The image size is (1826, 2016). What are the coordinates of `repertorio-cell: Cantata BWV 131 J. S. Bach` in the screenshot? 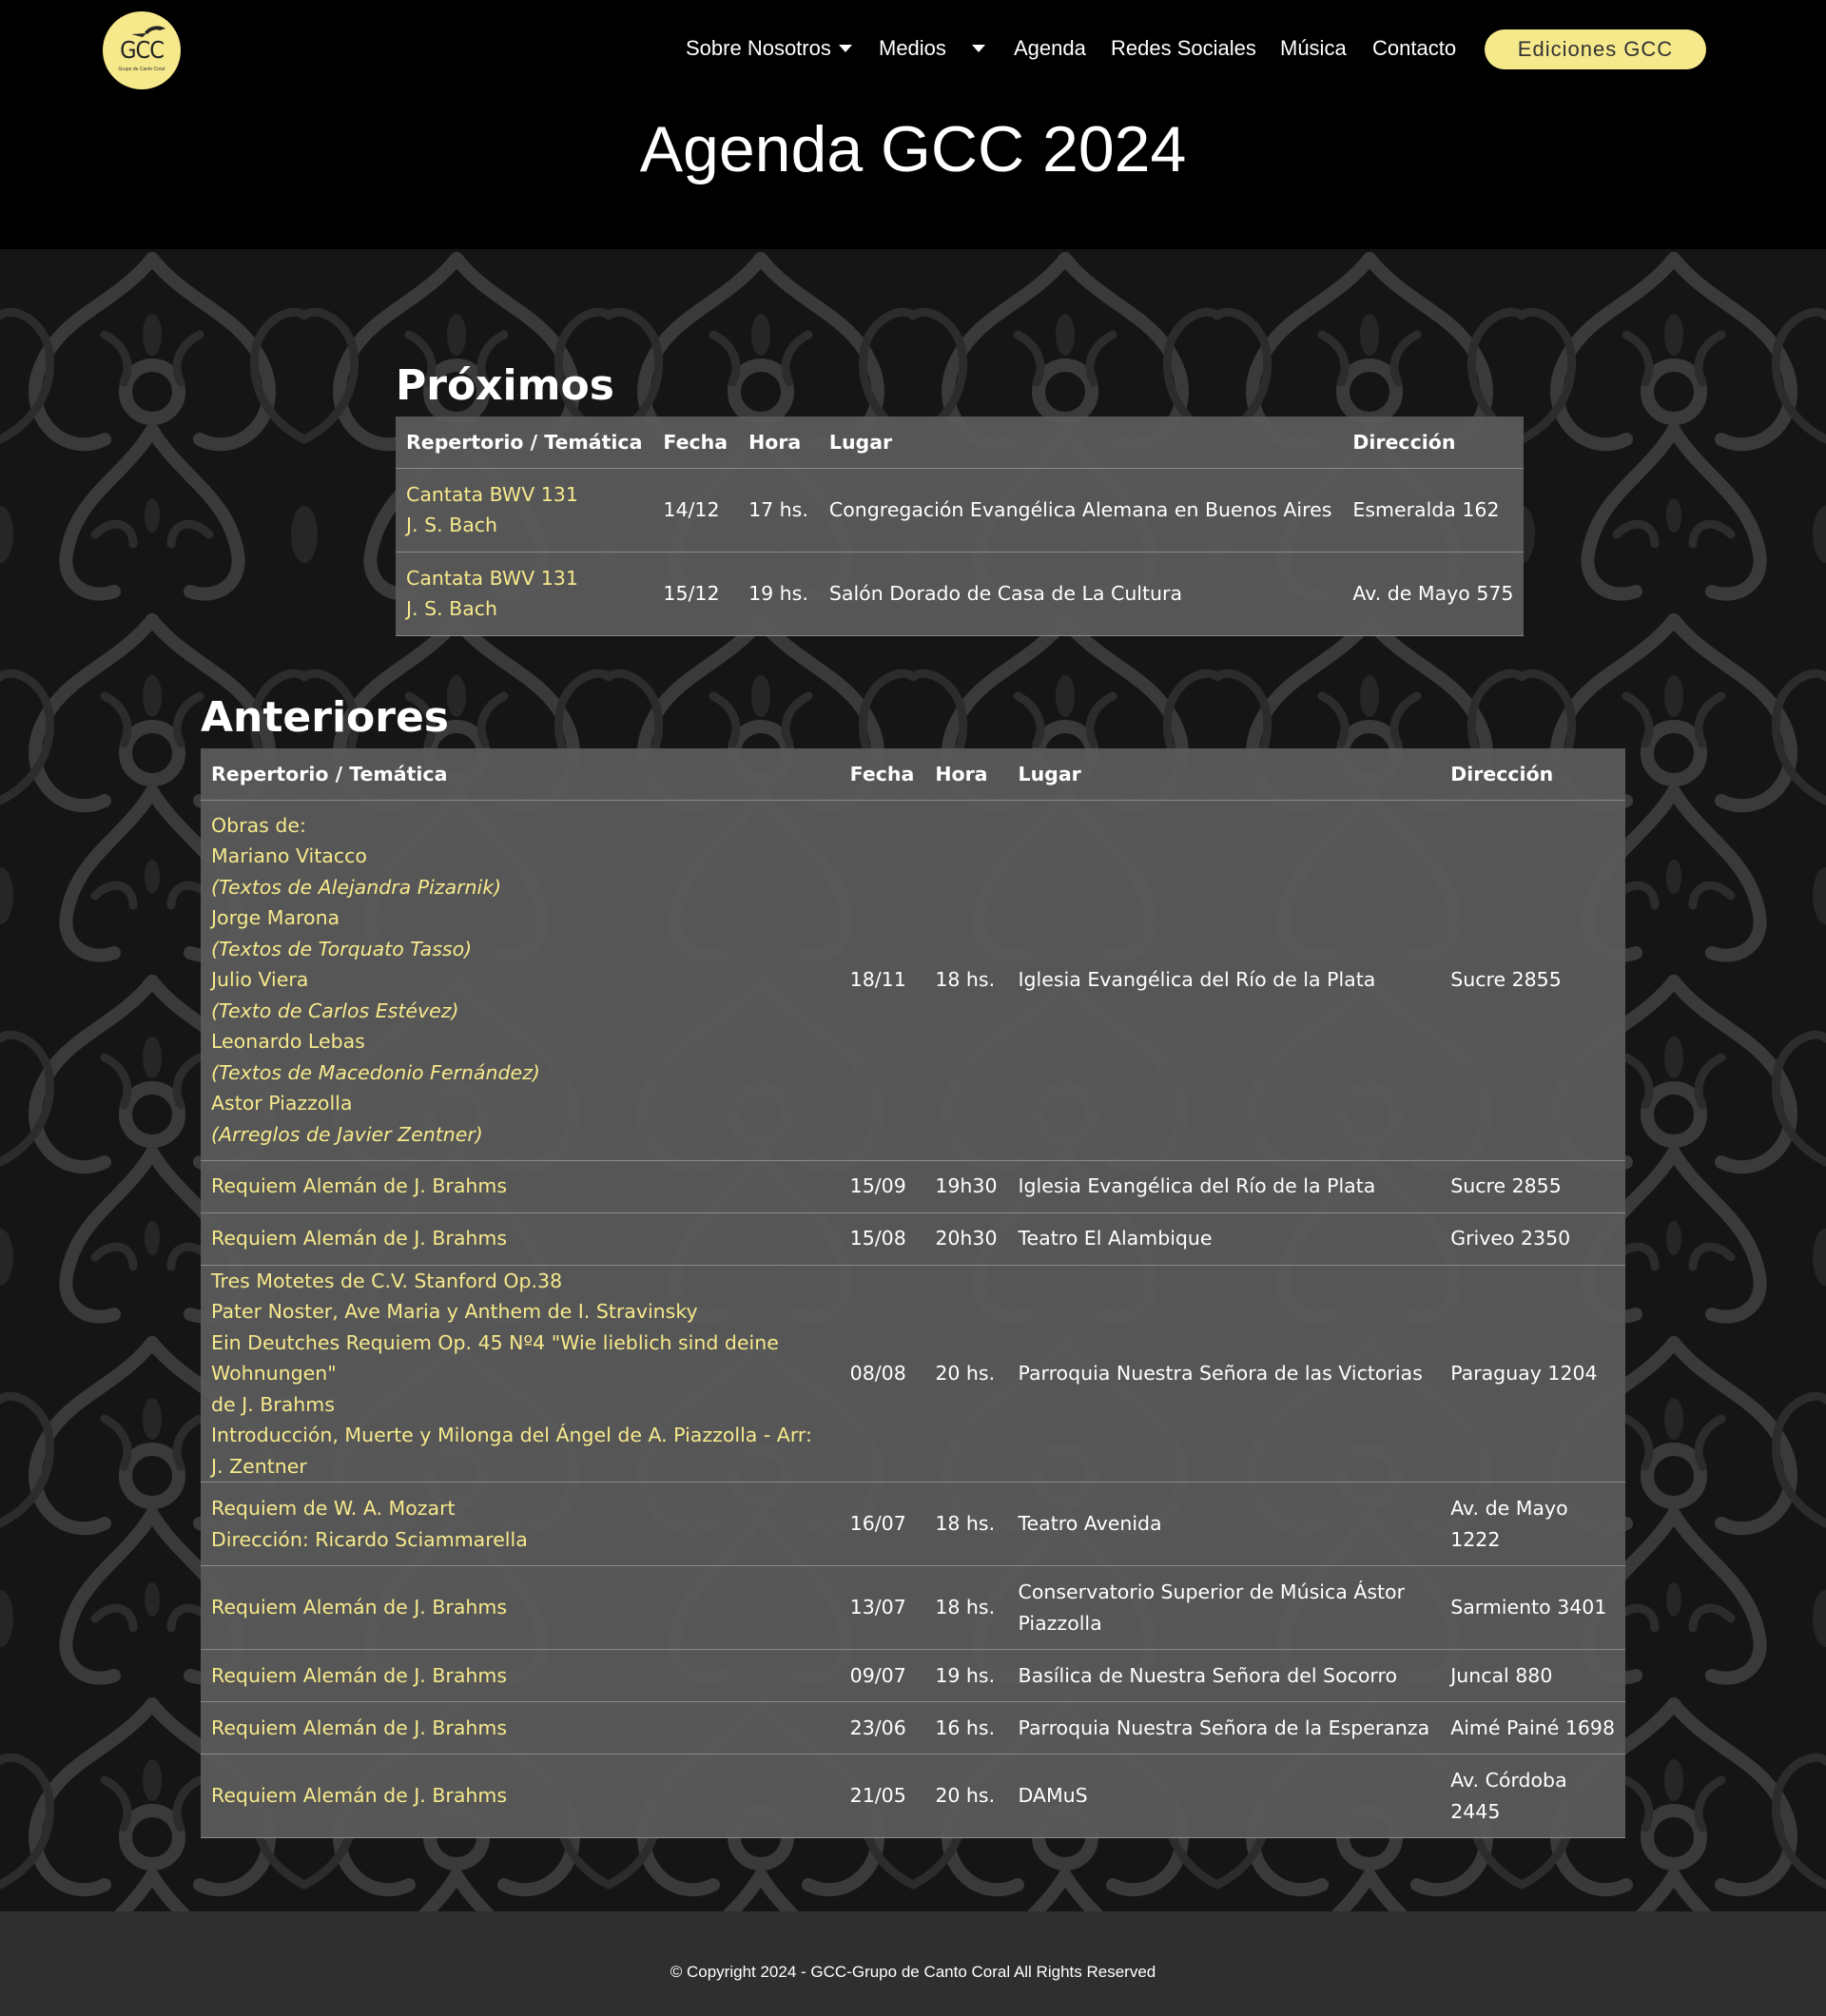 It's located at (524, 510).